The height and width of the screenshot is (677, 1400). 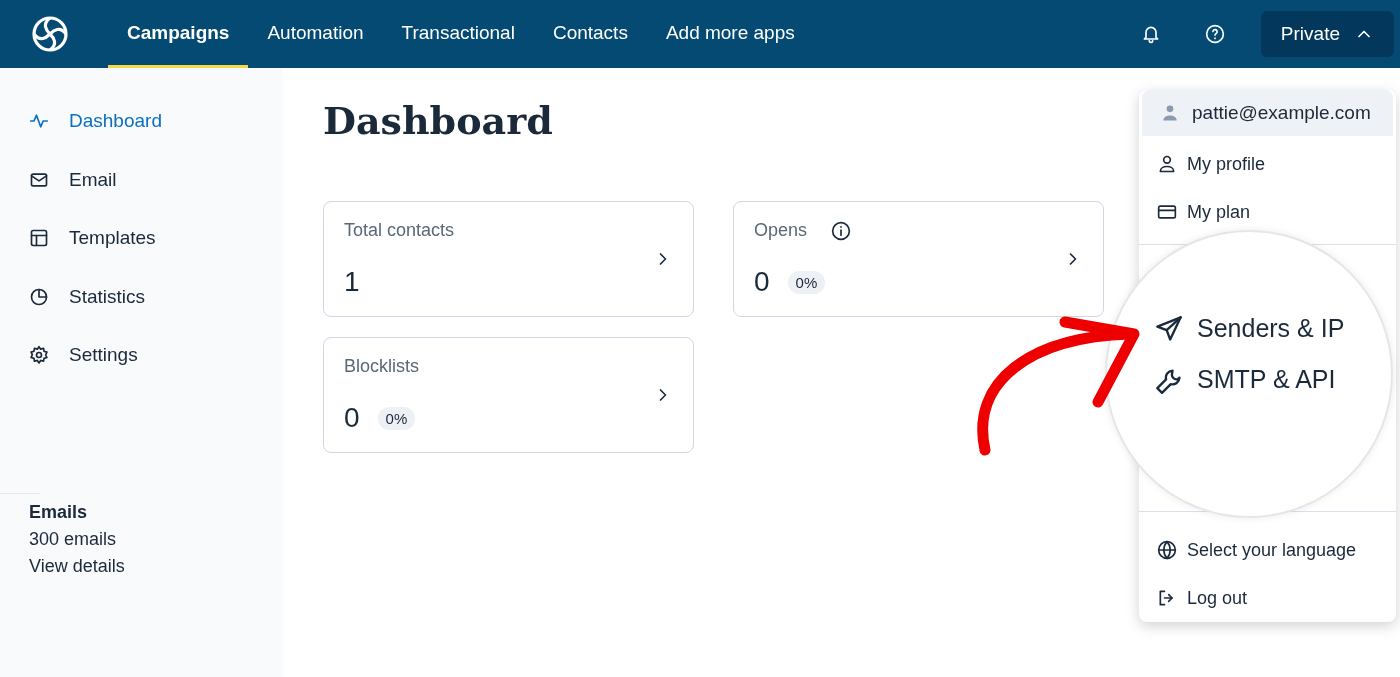 What do you see at coordinates (50, 34) in the screenshot?
I see `logo-icon` at bounding box center [50, 34].